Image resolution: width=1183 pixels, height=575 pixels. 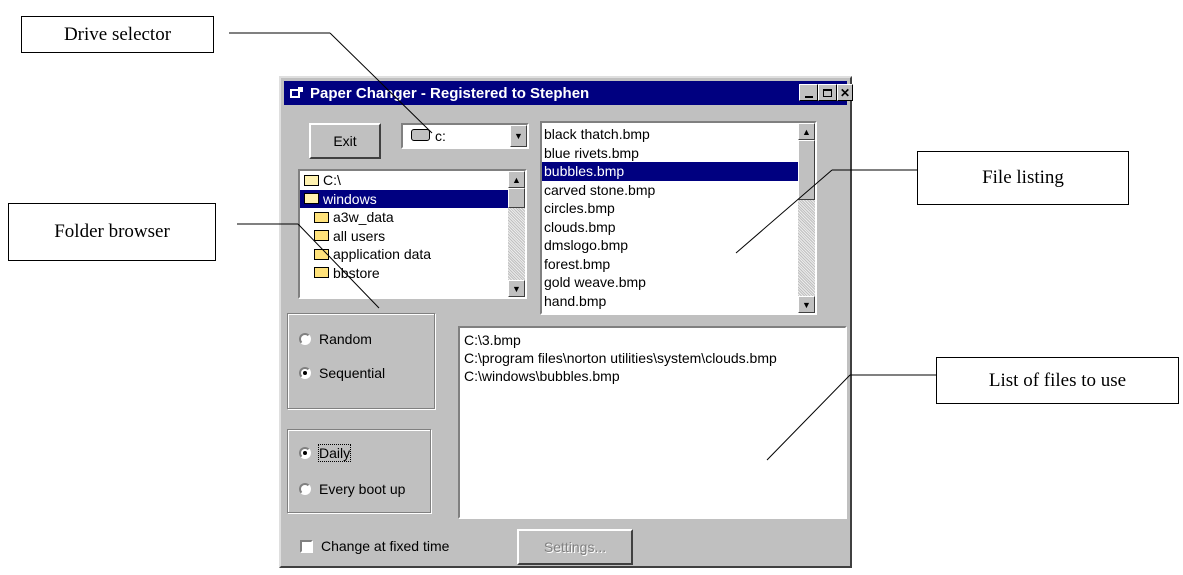 What do you see at coordinates (670, 153) in the screenshot?
I see `file-item: blue rivets.bmp` at bounding box center [670, 153].